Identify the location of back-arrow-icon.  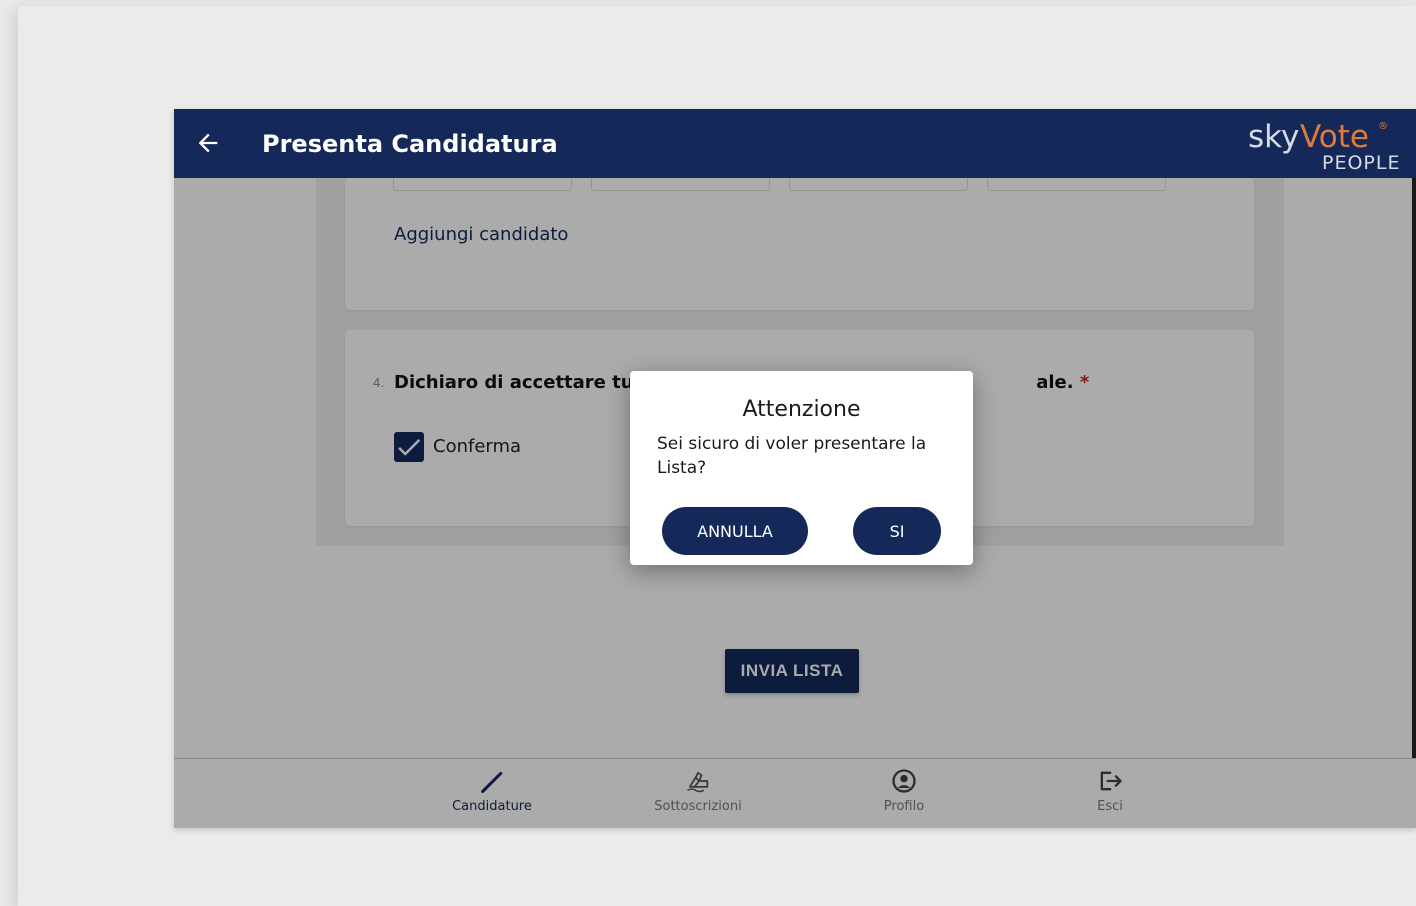
(208, 143).